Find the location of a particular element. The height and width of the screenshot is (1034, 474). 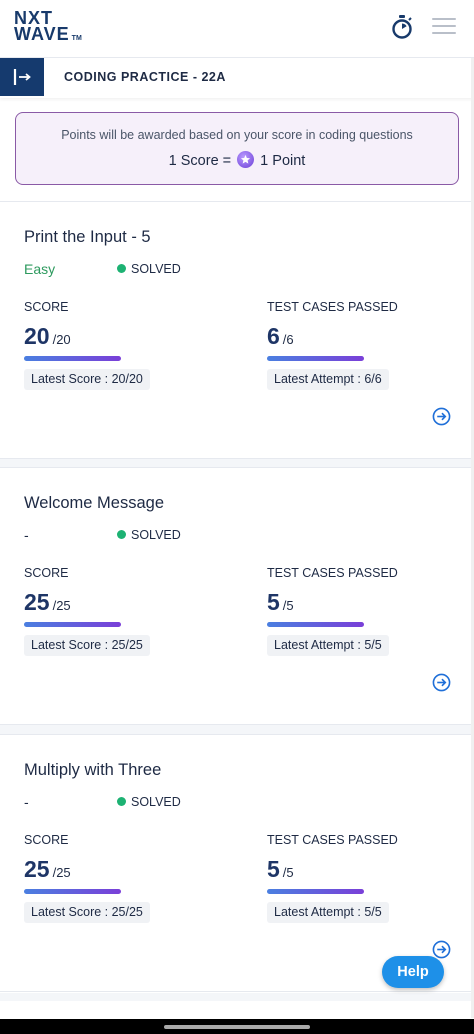

score-number: 20 is located at coordinates (37, 336).